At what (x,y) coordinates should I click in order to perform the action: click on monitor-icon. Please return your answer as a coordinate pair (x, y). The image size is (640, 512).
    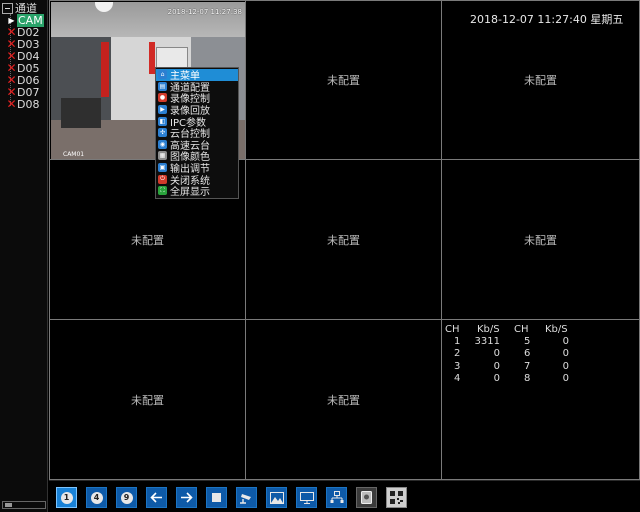
    Looking at the image, I should click on (306, 497).